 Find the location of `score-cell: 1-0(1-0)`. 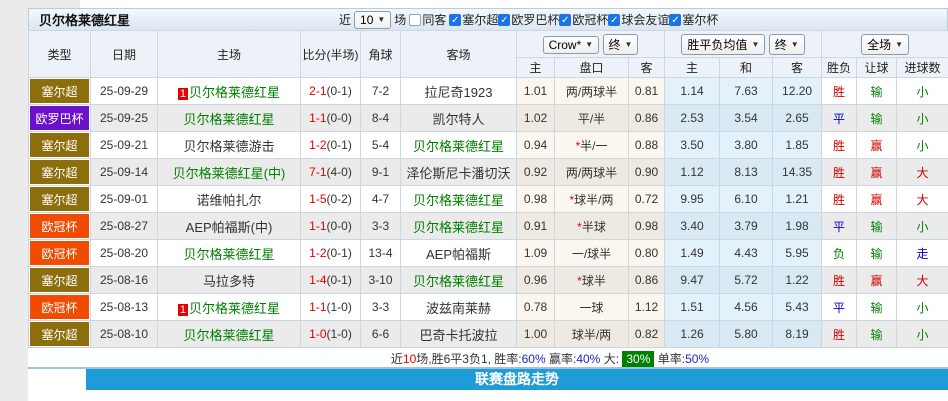

score-cell: 1-0(1-0) is located at coordinates (330, 334).